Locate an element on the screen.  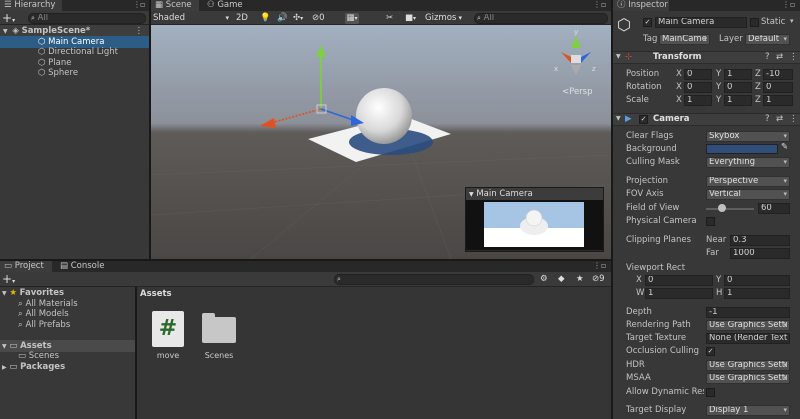
fov-slider-track is located at coordinates (730, 209).